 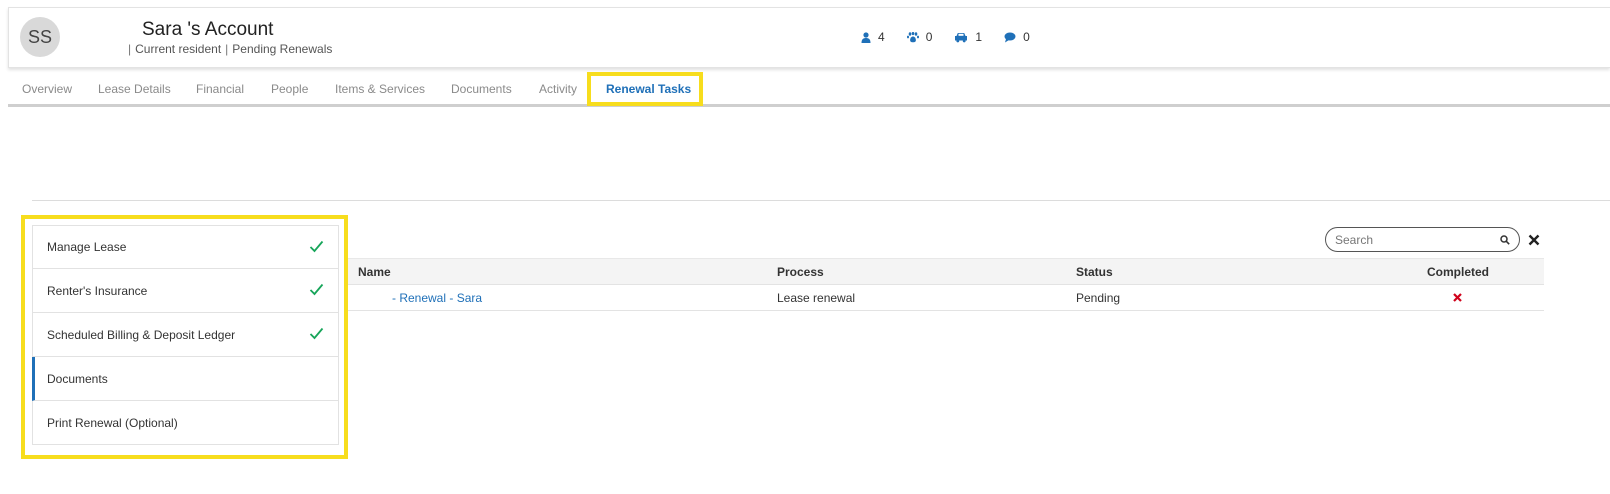 I want to click on completed-cell, so click(x=1457, y=297).